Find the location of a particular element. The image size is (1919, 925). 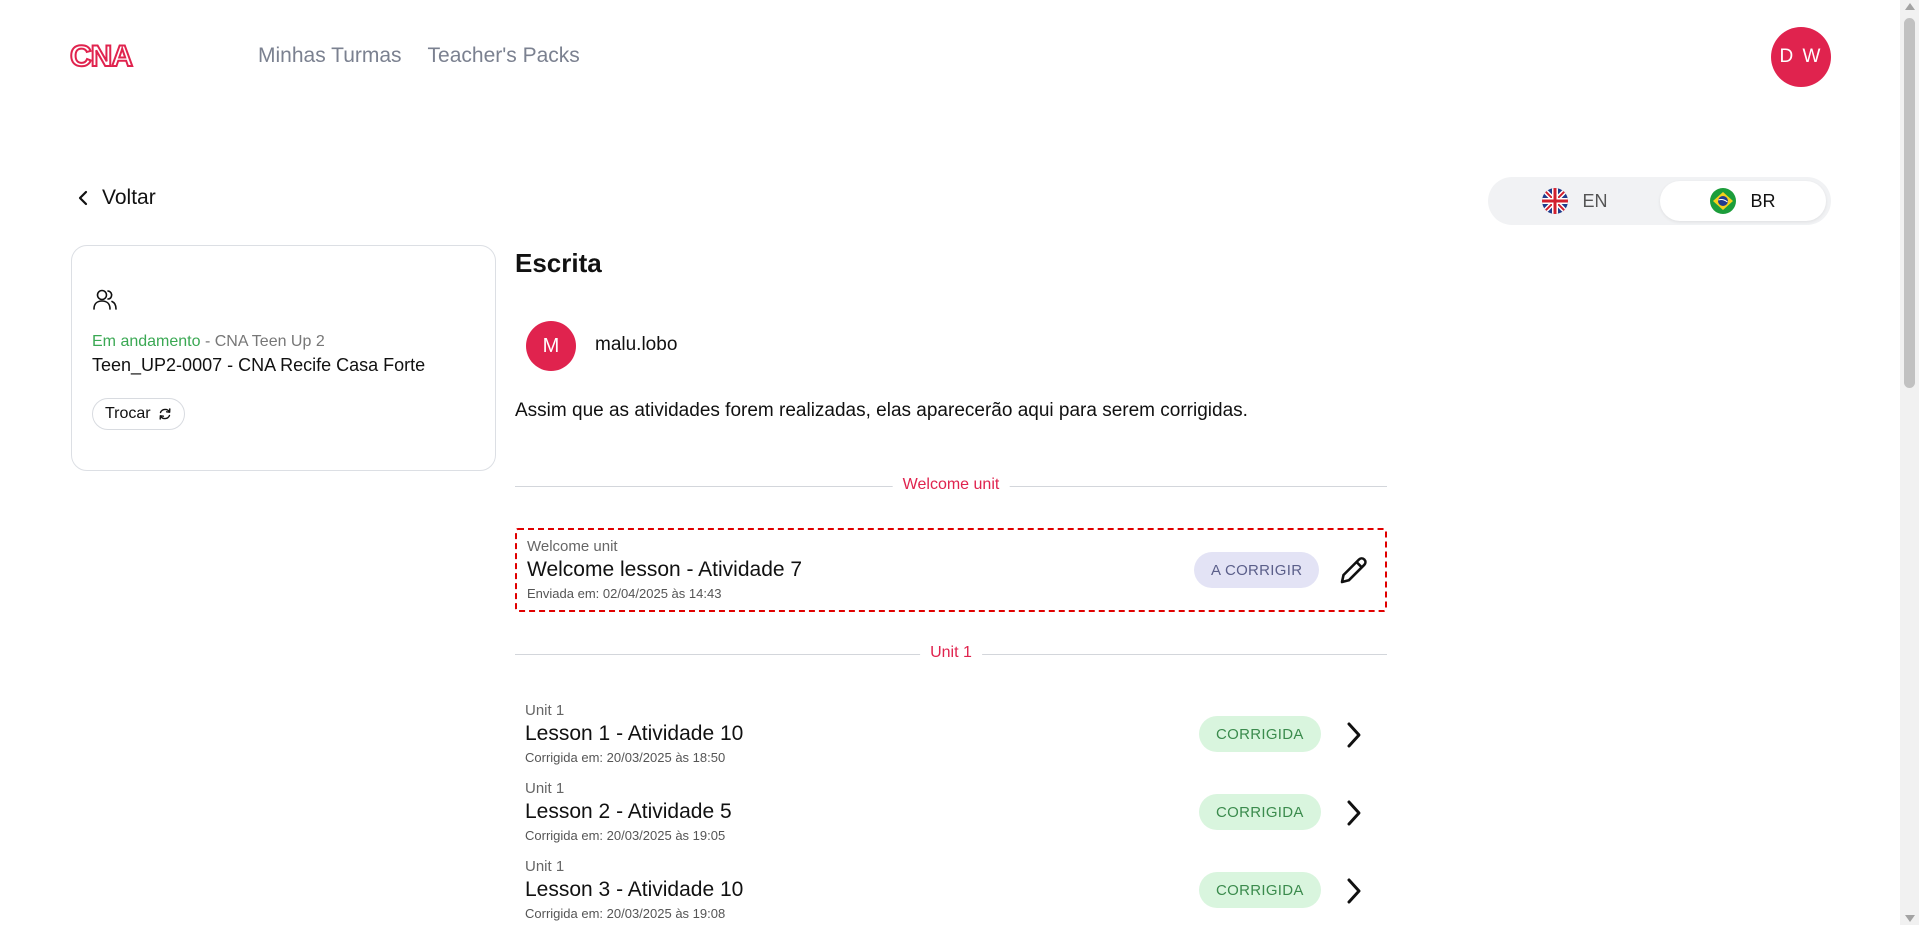

page-scrollbar is located at coordinates (1909, 462).